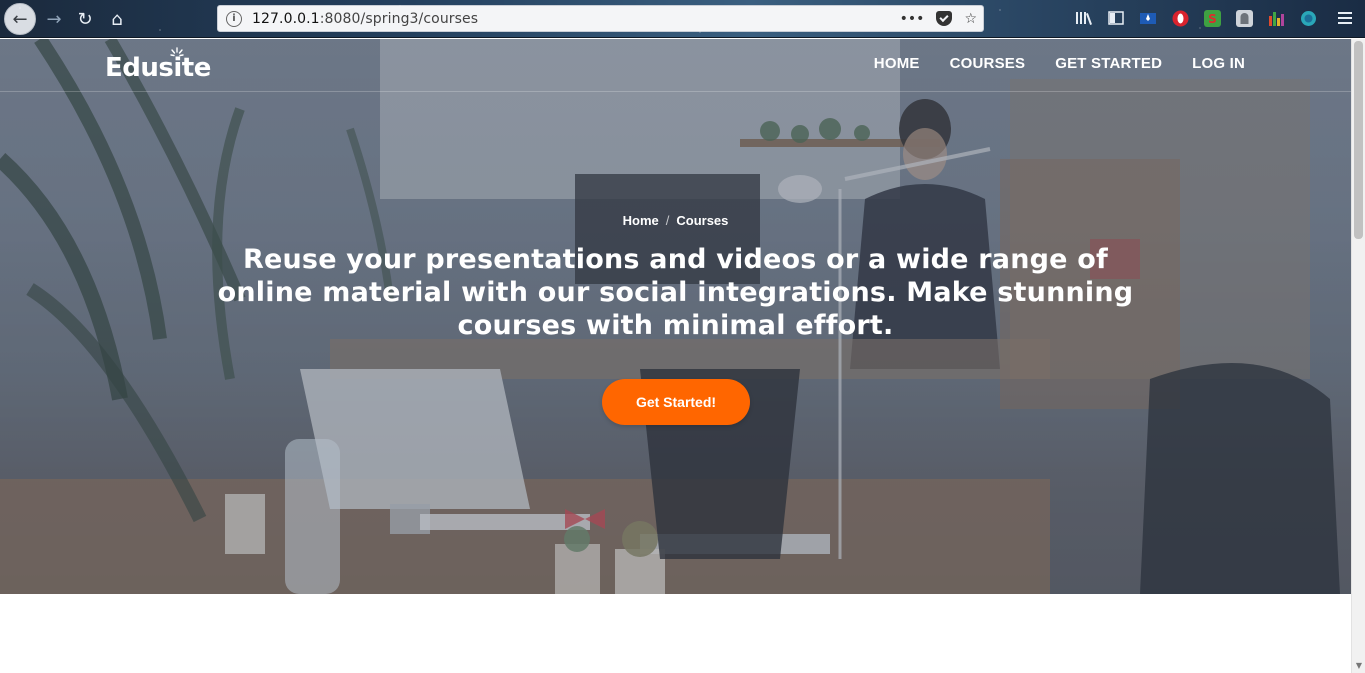 Image resolution: width=1365 pixels, height=673 pixels. I want to click on menu-icon, so click(1345, 18).